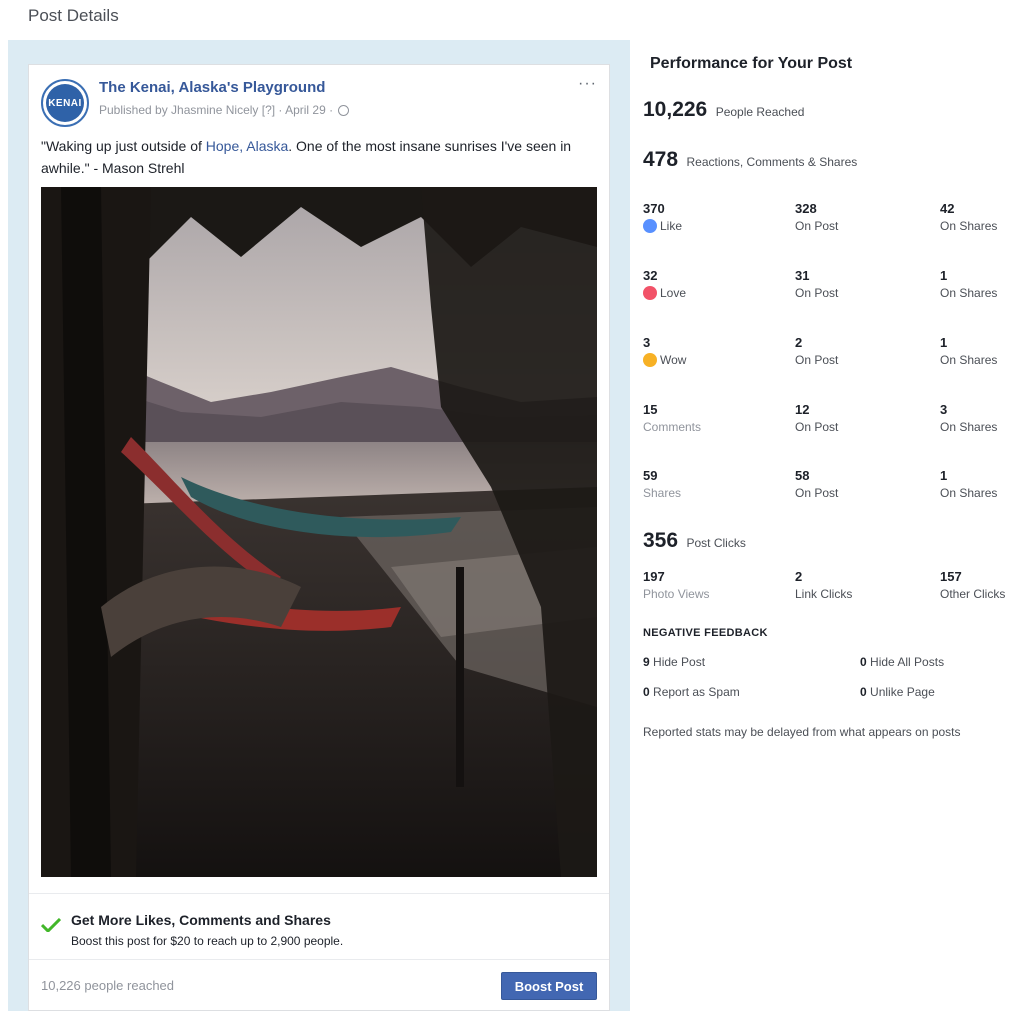 Image resolution: width=1036 pixels, height=1011 pixels. I want to click on post-clicks-value: 356, so click(661, 540).